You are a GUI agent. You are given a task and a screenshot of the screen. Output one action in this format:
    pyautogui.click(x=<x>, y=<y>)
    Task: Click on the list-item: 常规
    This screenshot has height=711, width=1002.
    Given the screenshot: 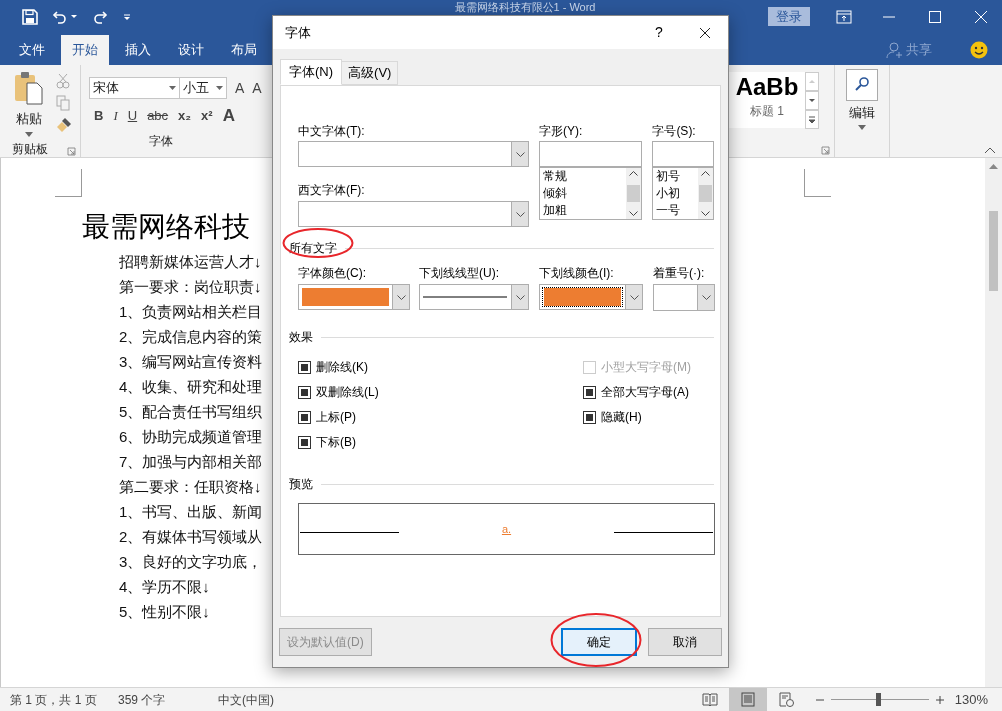 What is the action you would take?
    pyautogui.click(x=585, y=176)
    